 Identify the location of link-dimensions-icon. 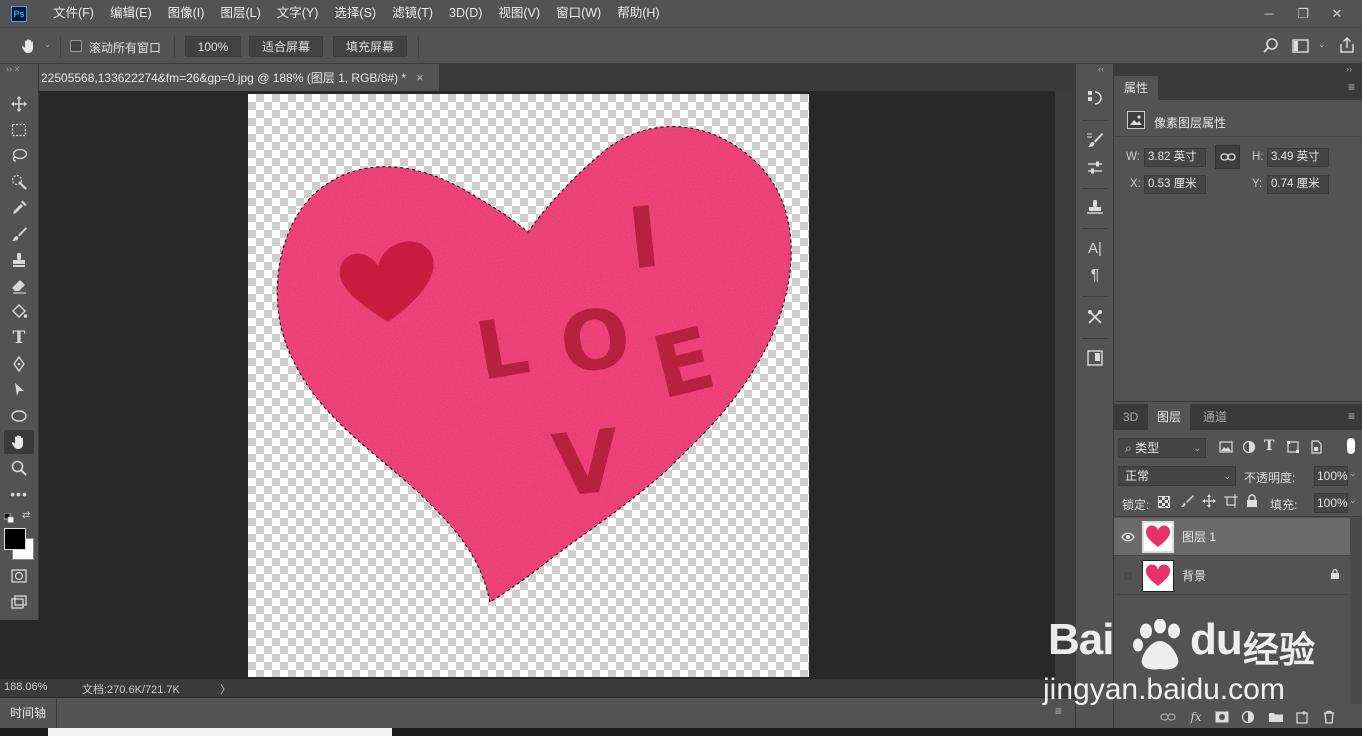
(1227, 157).